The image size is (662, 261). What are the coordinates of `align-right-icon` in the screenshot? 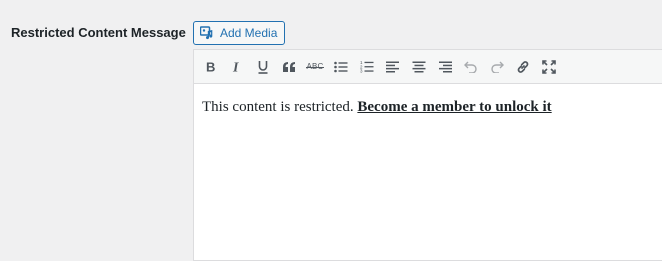 It's located at (445, 67).